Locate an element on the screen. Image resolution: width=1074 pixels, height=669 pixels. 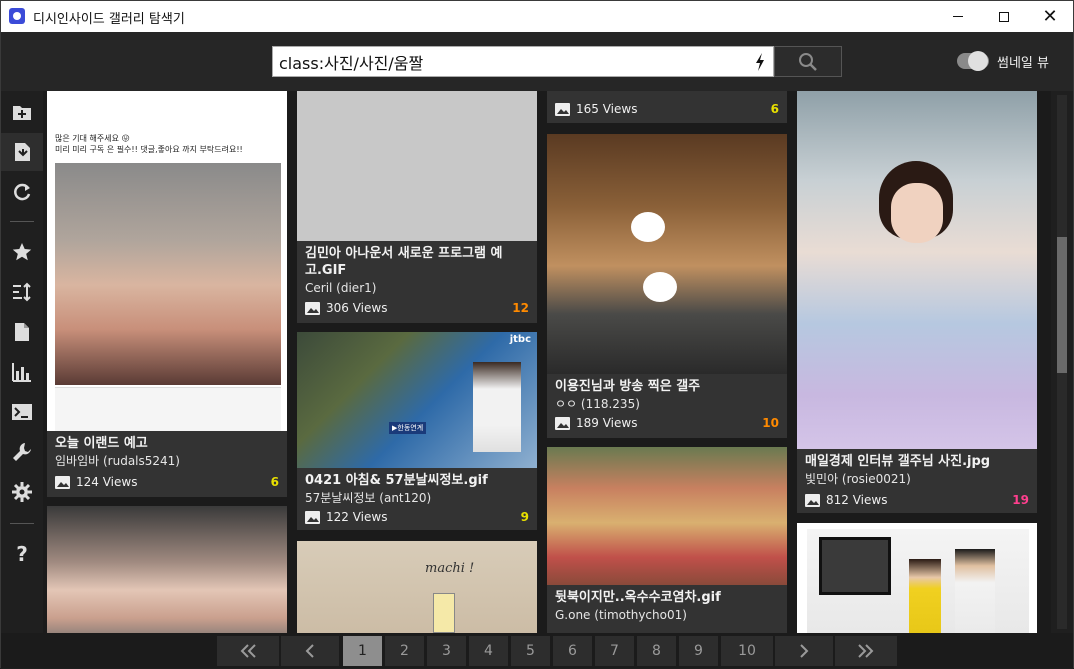
image-count: 9 is located at coordinates (524, 517).